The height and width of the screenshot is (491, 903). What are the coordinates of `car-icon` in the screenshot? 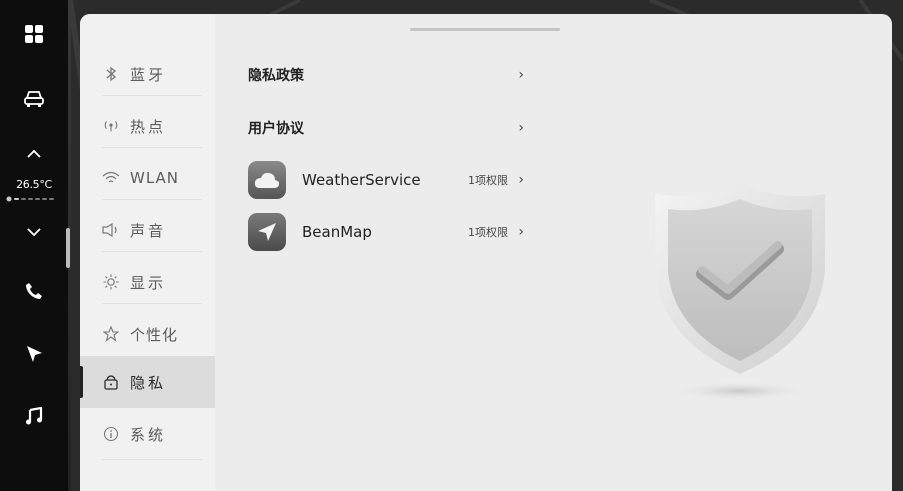 It's located at (34, 99).